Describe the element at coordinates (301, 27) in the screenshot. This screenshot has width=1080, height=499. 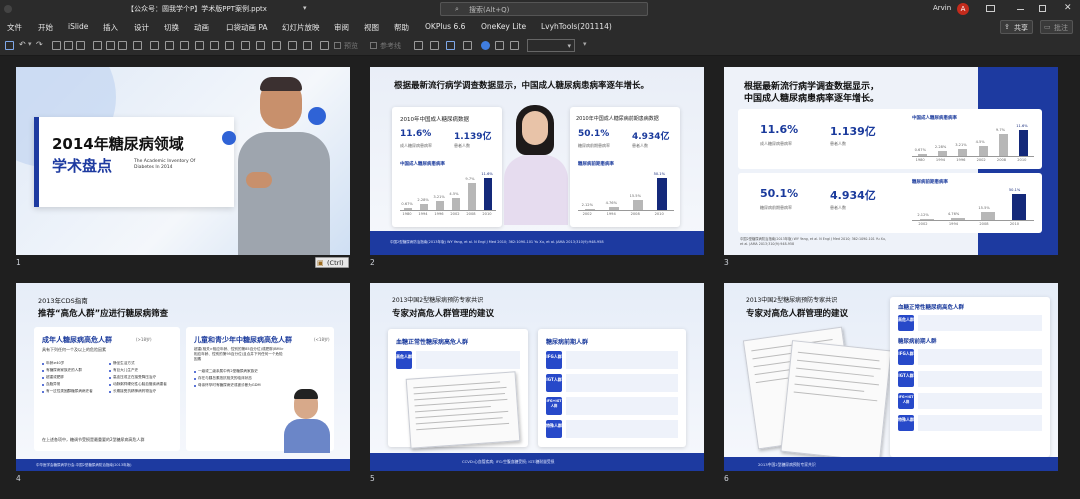
I see `menu-slideshow: 幻灯片放映` at that location.